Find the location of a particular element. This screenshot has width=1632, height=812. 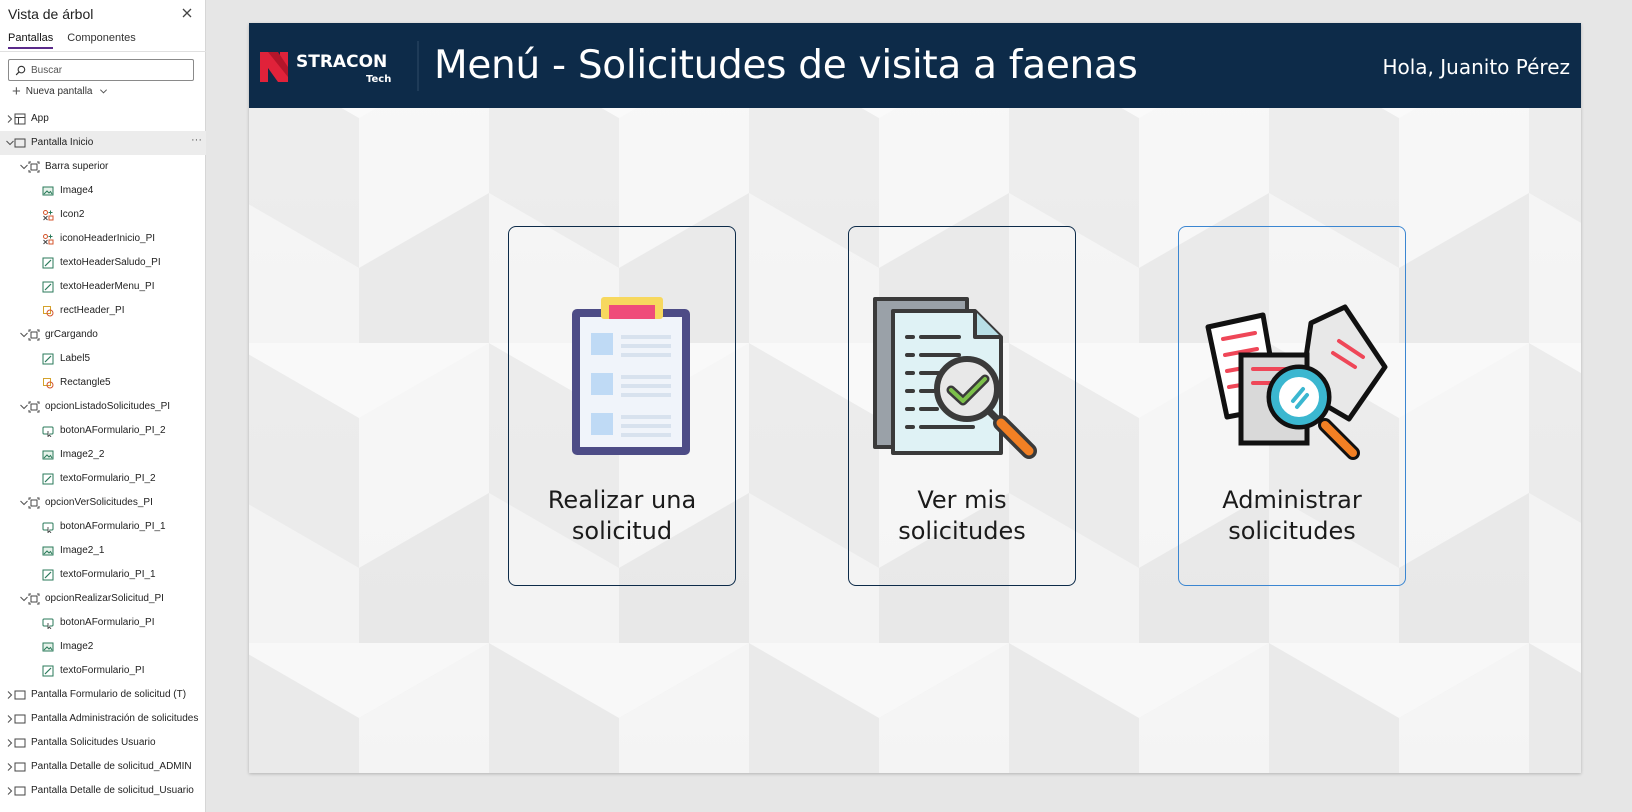

tree-item-label: Image2_2 is located at coordinates (82, 454).